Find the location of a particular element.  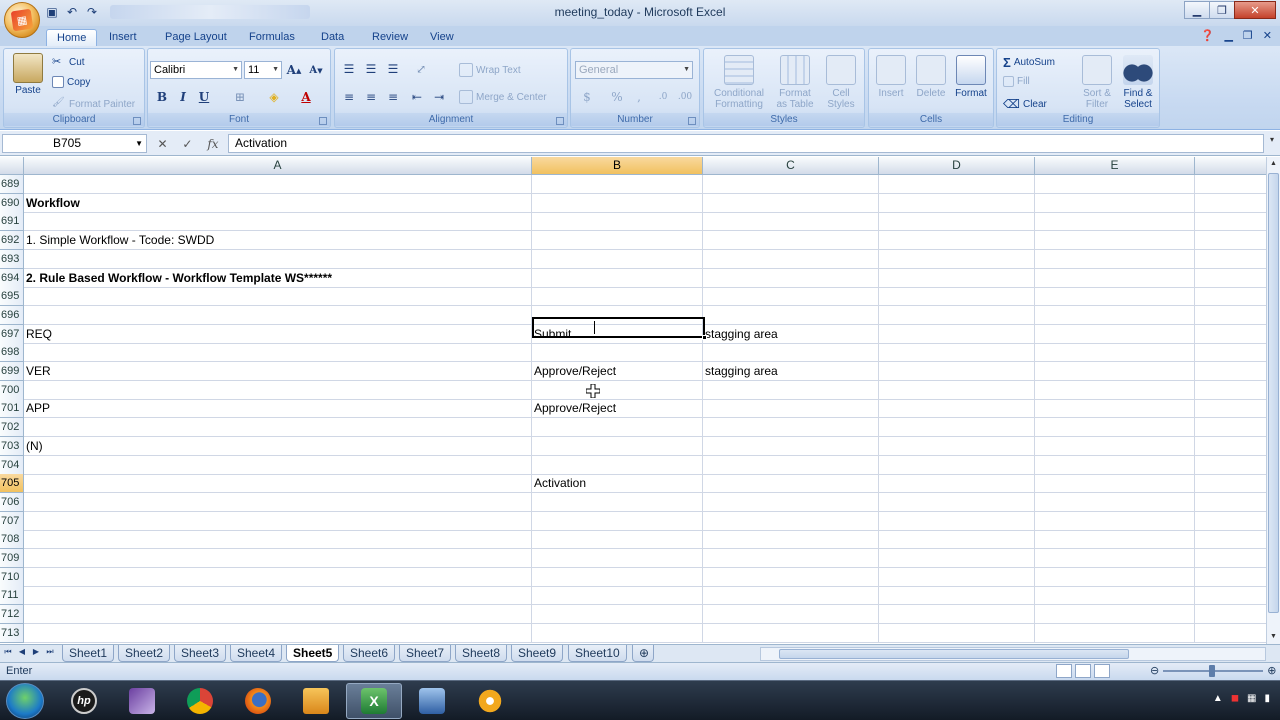

column-header-e: E is located at coordinates (1115, 166).